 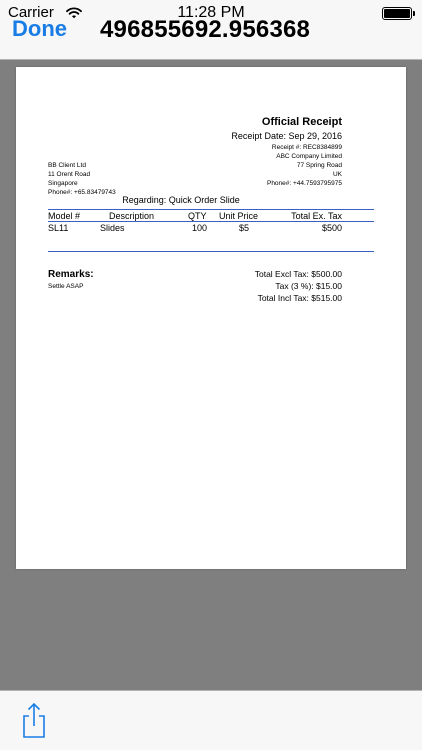 I want to click on table-header-rule, so click(x=211, y=221).